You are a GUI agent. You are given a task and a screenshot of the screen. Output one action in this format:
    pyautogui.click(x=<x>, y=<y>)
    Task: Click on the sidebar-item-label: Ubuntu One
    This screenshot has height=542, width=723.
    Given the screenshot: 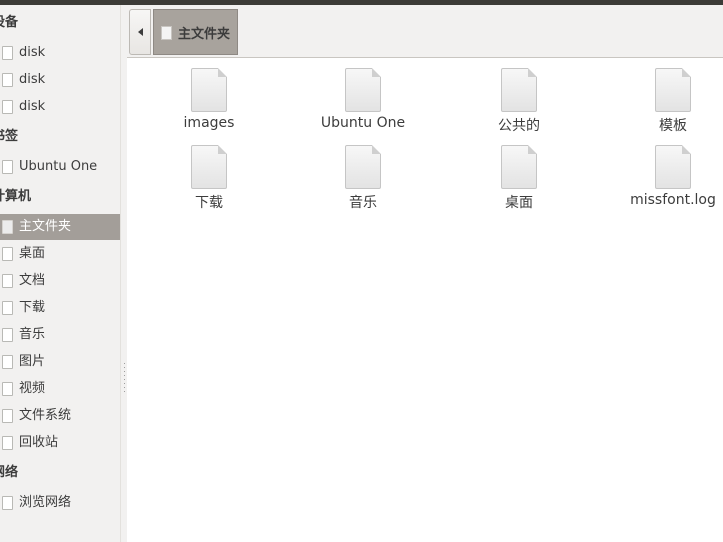 What is the action you would take?
    pyautogui.click(x=58, y=166)
    